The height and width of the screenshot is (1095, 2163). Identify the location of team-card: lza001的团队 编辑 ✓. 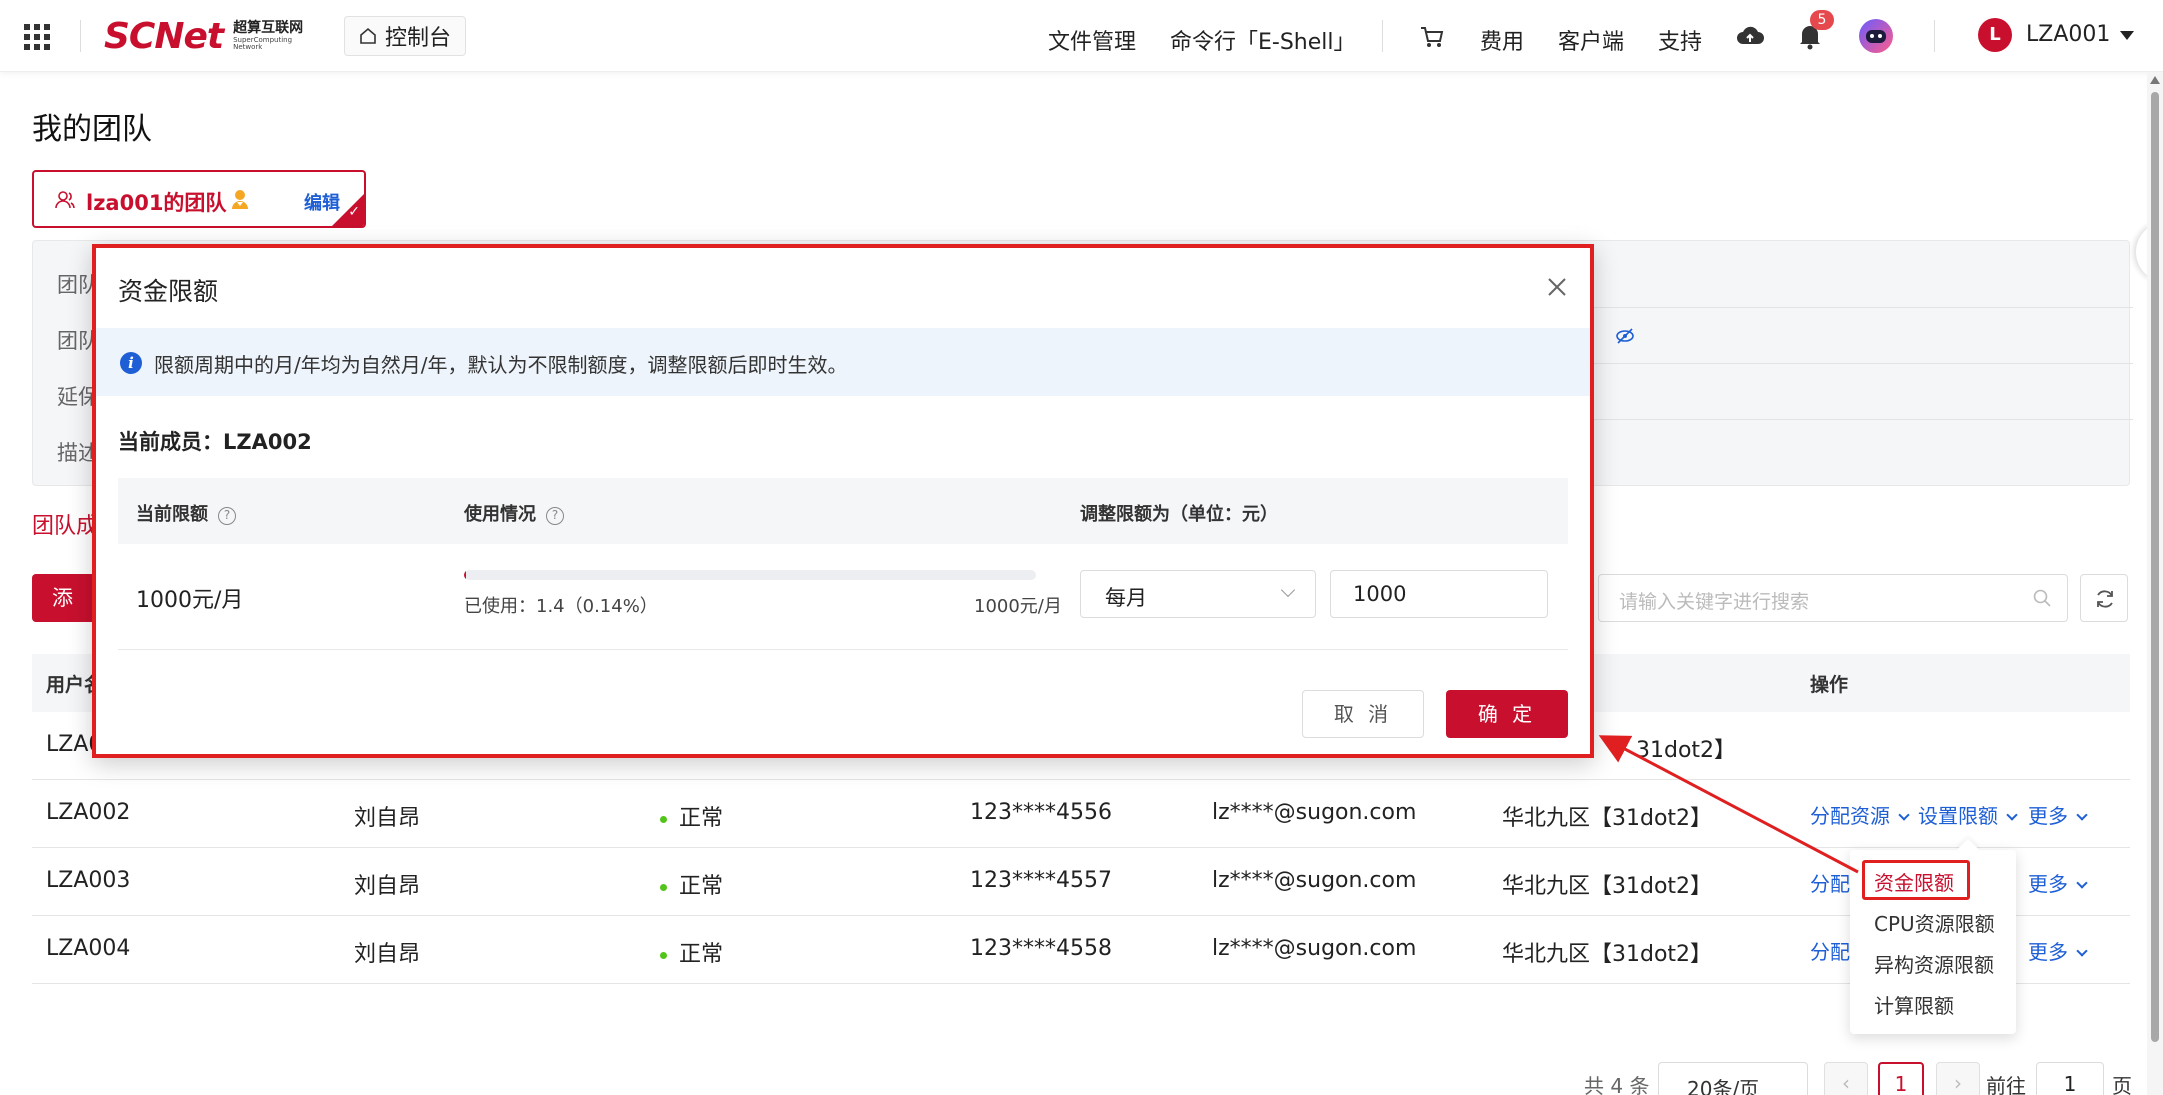
(199, 199).